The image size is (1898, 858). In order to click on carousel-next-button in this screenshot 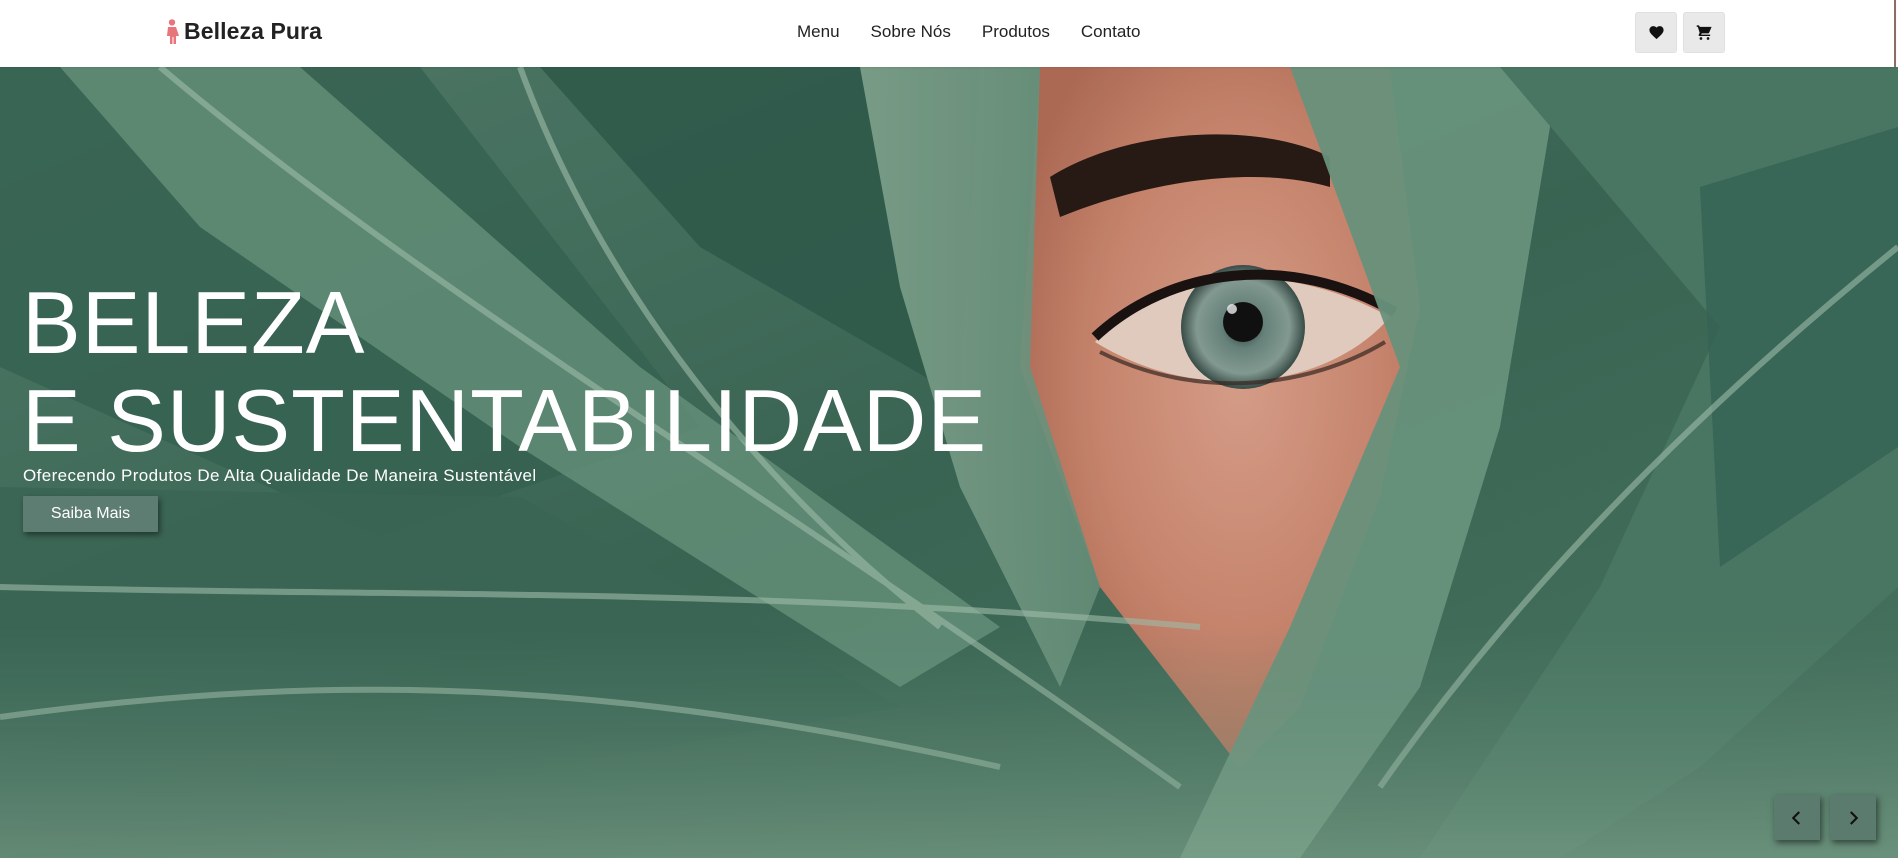, I will do `click(1853, 817)`.